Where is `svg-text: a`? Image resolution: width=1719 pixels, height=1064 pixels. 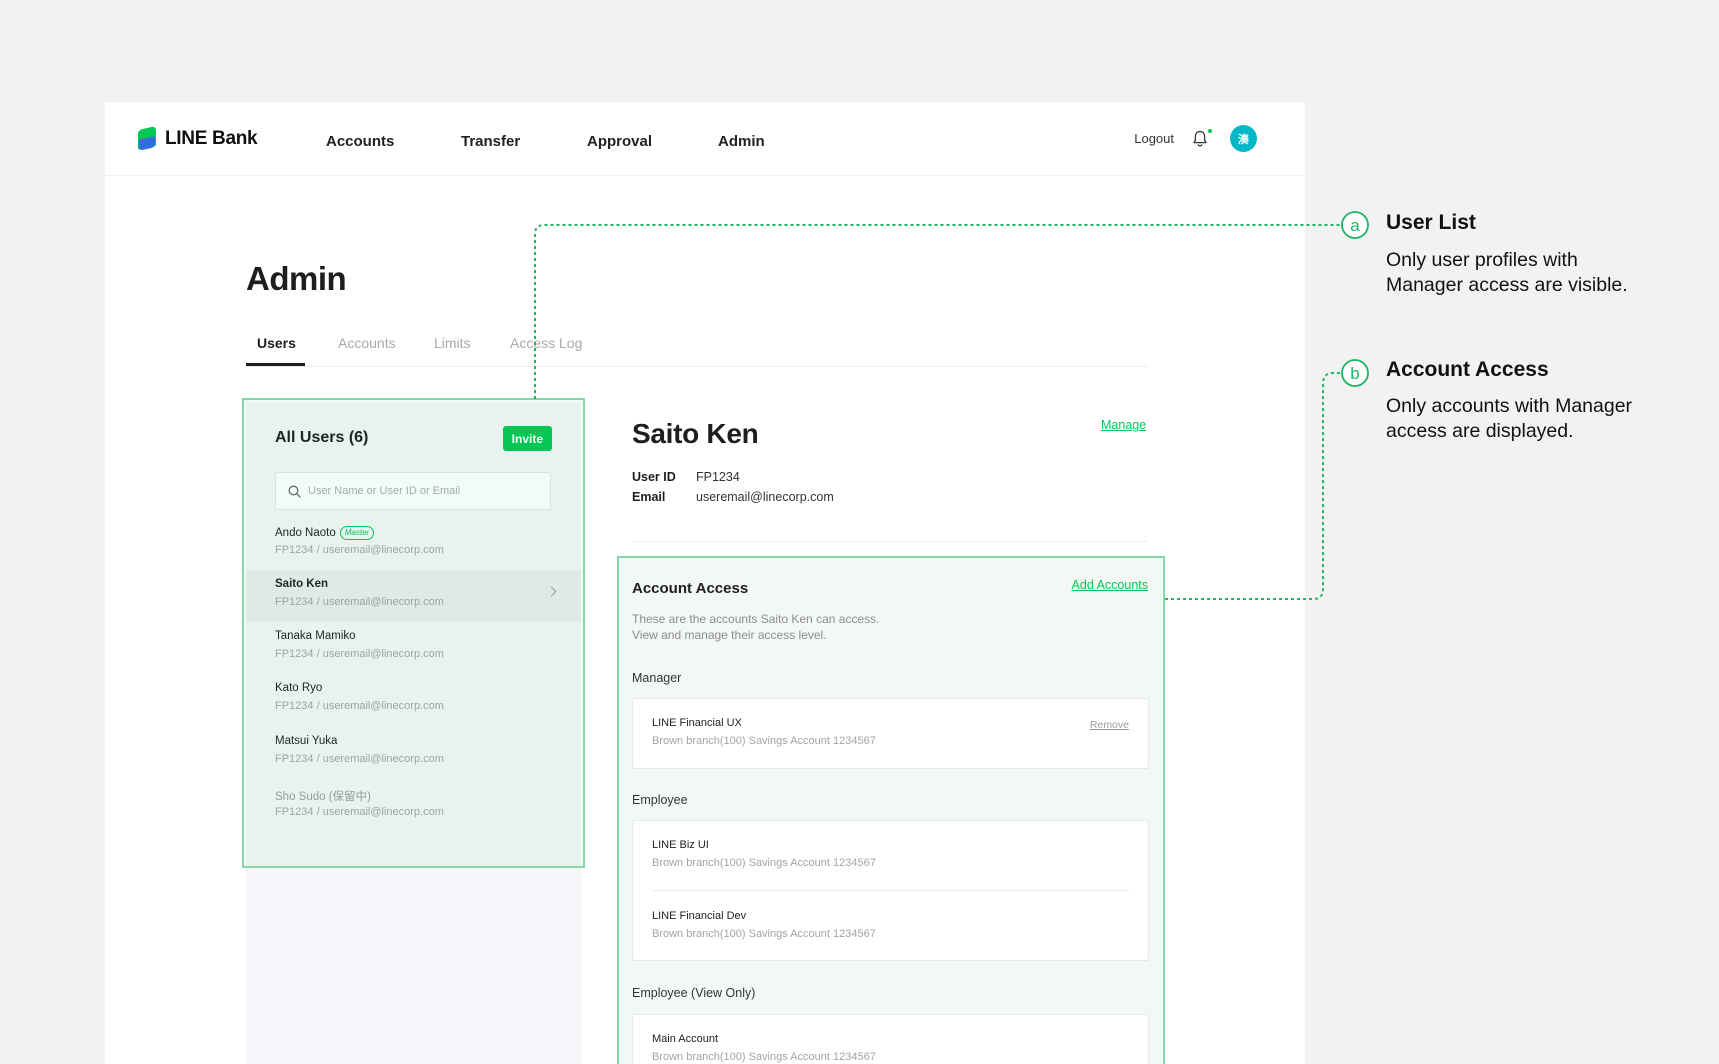
svg-text: a is located at coordinates (1355, 225).